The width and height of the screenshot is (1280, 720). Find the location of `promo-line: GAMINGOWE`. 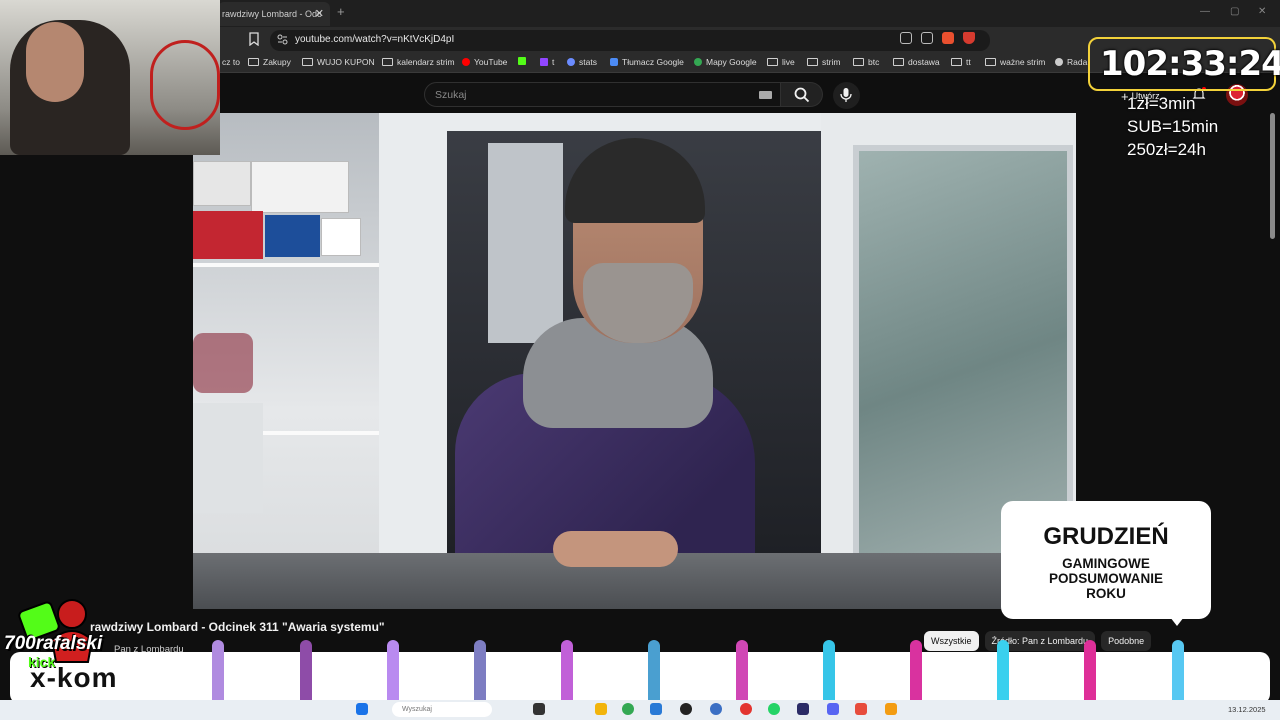

promo-line: GAMINGOWE is located at coordinates (1106, 563).